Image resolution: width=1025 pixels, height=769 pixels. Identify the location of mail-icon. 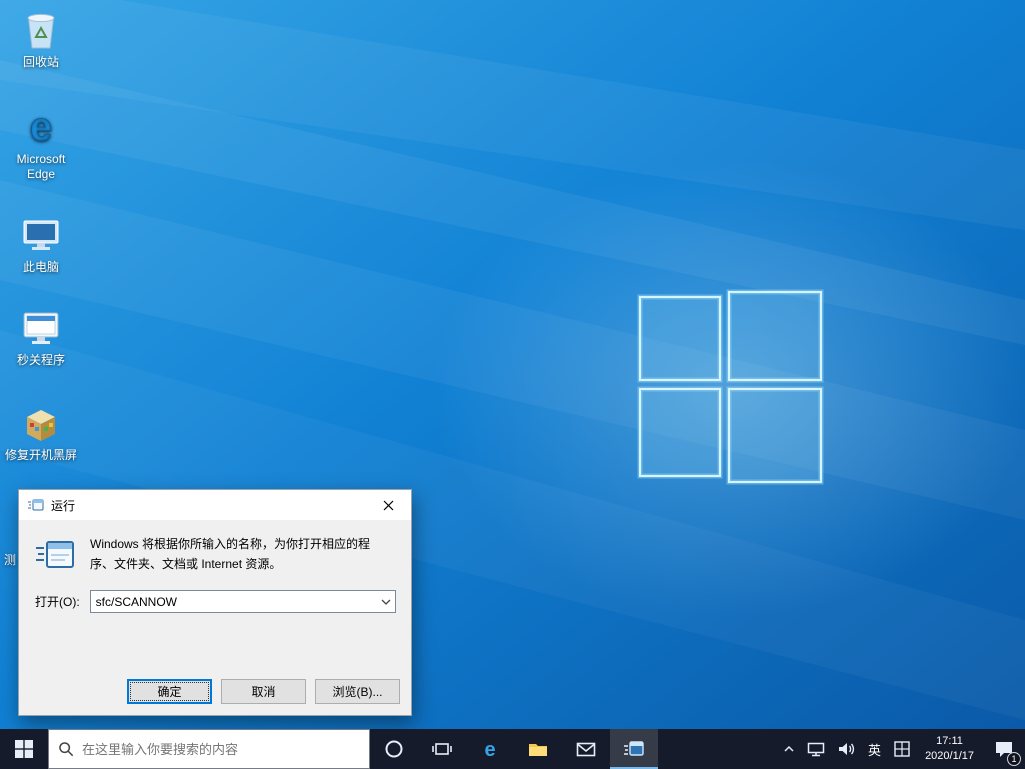
(586, 749).